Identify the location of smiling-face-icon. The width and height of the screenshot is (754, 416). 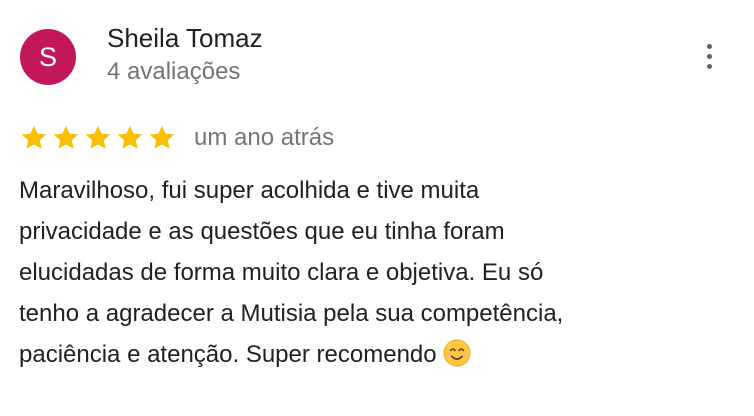
(457, 359).